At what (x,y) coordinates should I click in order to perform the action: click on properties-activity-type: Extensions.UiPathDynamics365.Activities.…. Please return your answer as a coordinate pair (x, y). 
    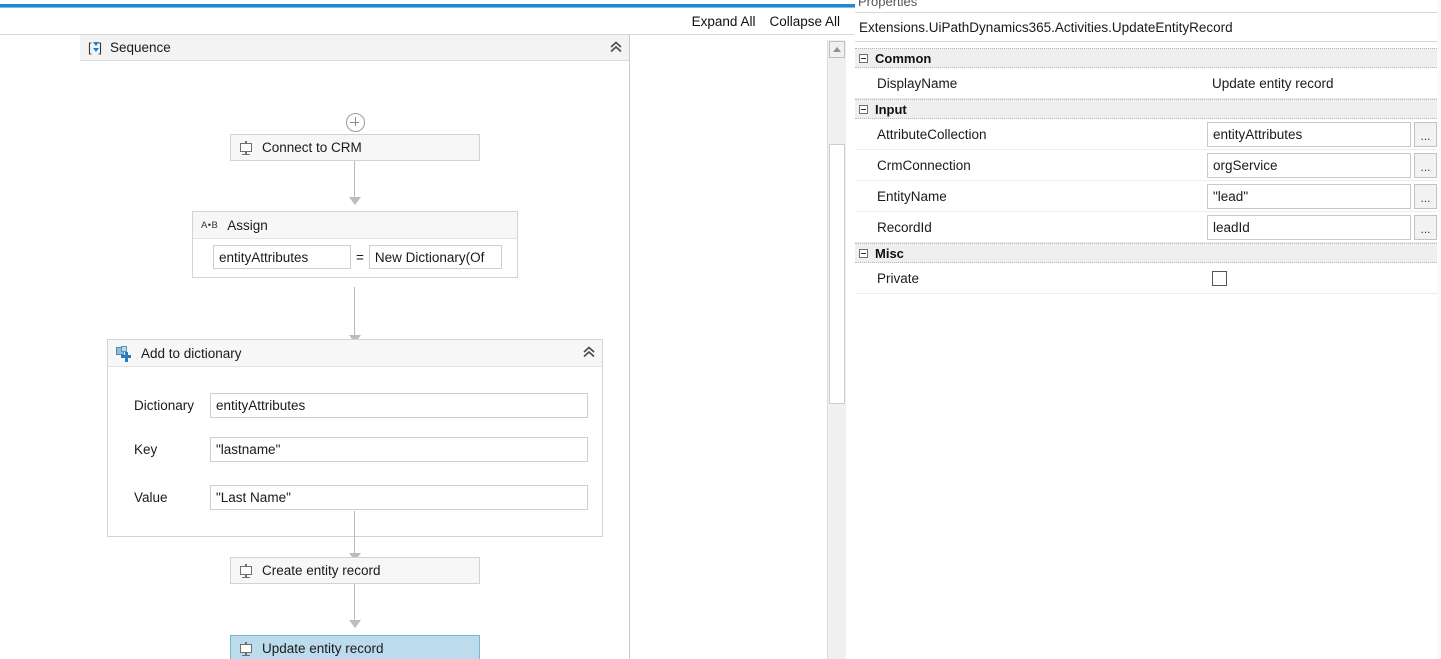
    Looking at the image, I should click on (1148, 27).